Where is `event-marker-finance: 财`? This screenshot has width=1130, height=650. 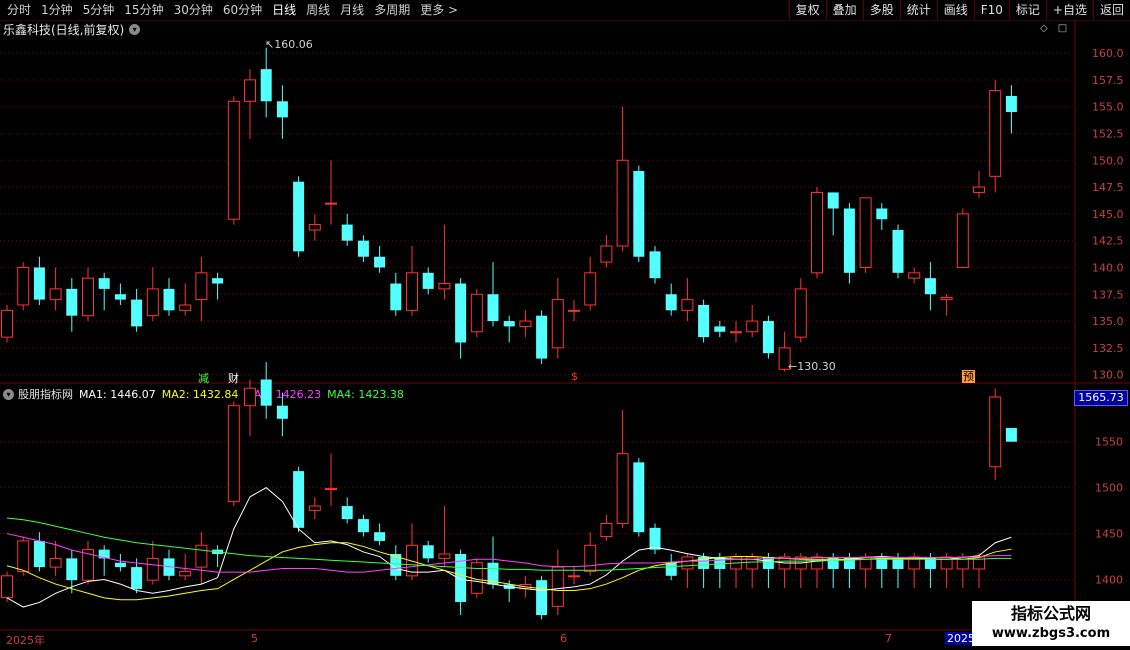 event-marker-finance: 财 is located at coordinates (233, 378).